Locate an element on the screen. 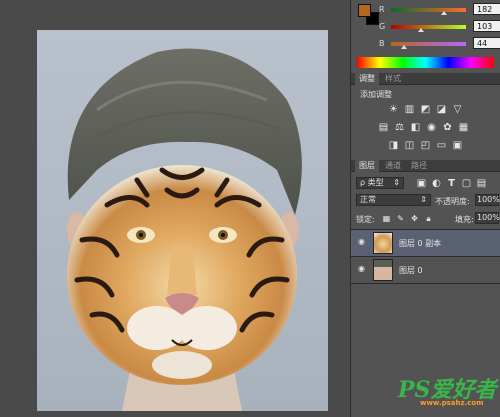 This screenshot has width=500, height=417. color-lookup-icon: ▦ is located at coordinates (463, 127).